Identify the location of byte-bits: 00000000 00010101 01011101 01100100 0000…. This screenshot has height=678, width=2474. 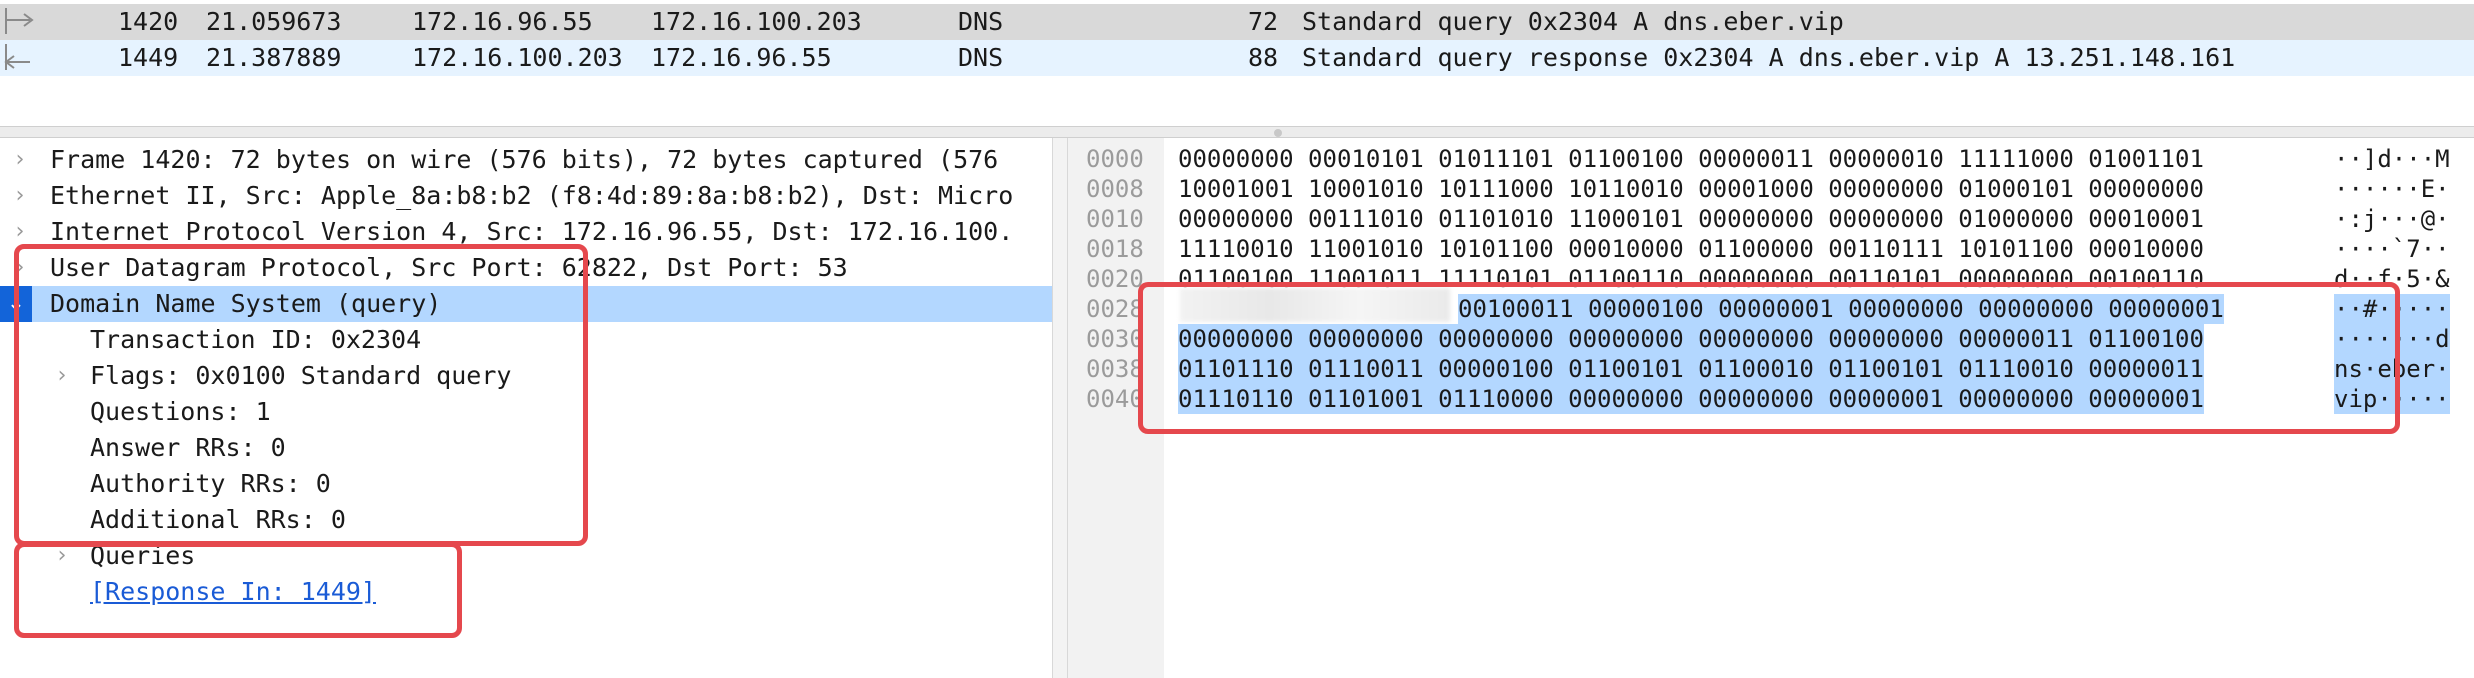
(1691, 159).